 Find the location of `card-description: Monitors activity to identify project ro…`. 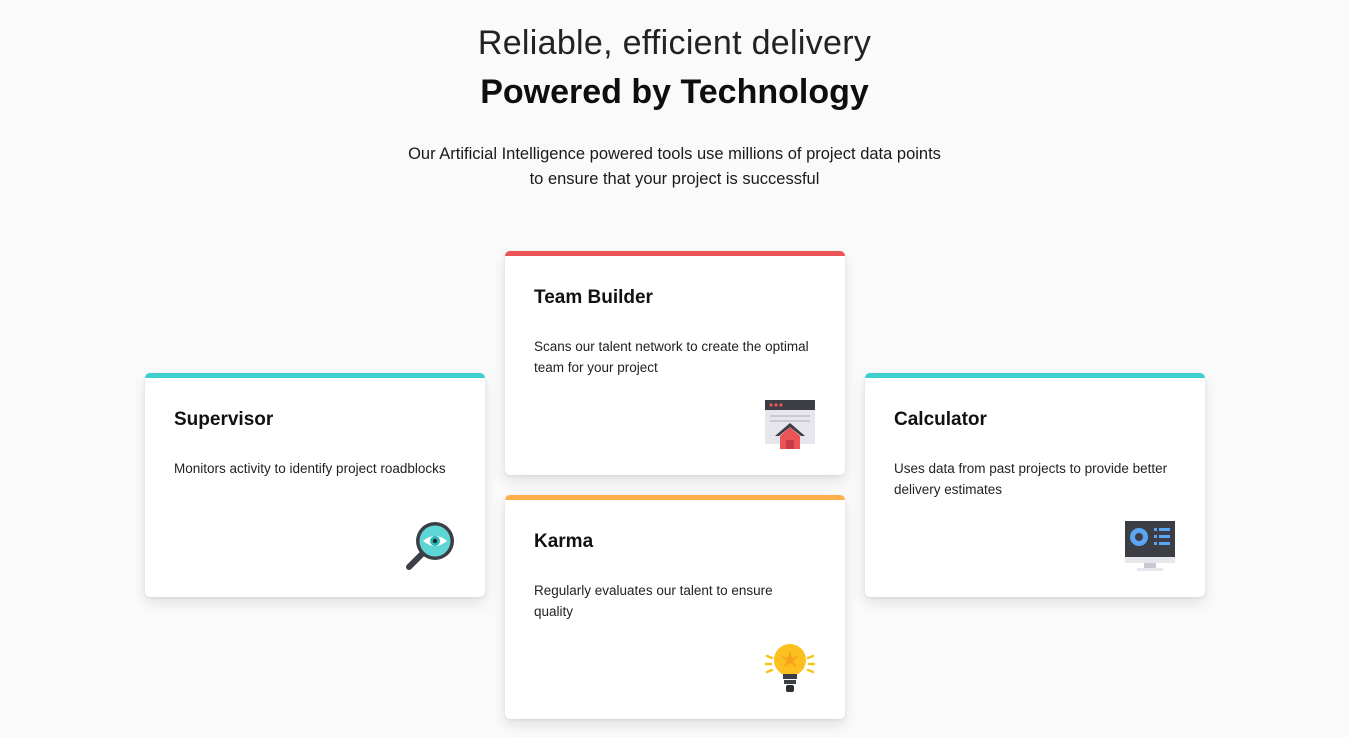

card-description: Monitors activity to identify project ro… is located at coordinates (310, 468).